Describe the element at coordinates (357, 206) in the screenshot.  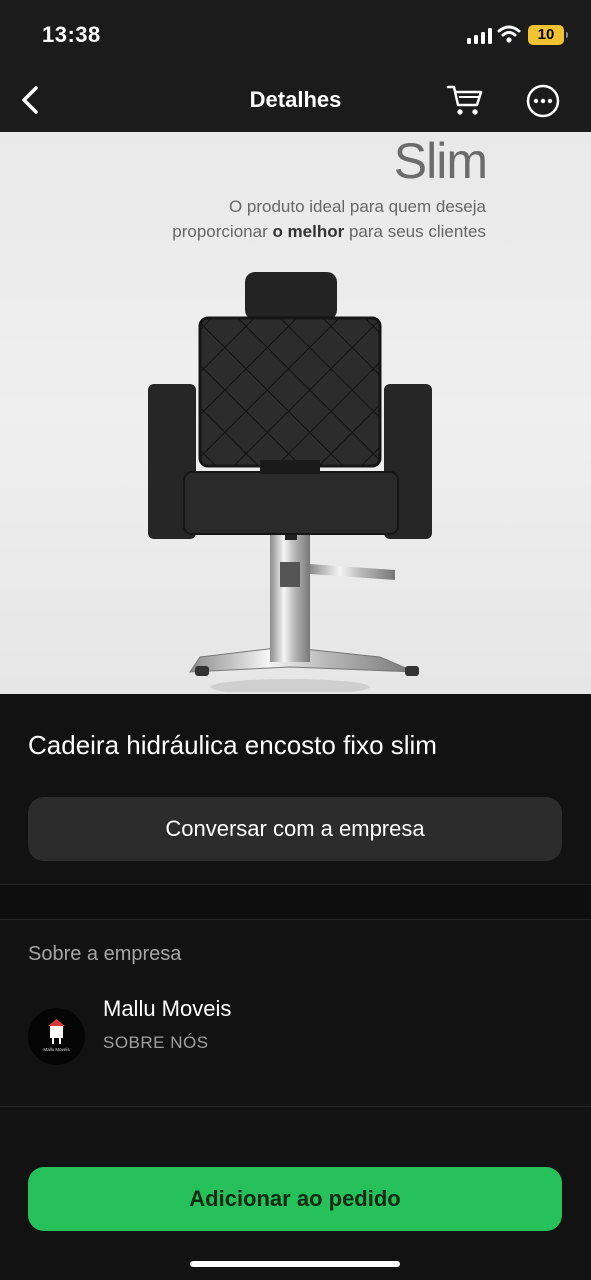
I see `product-image-tagline-1: O produto ideal para quem deseja` at that location.